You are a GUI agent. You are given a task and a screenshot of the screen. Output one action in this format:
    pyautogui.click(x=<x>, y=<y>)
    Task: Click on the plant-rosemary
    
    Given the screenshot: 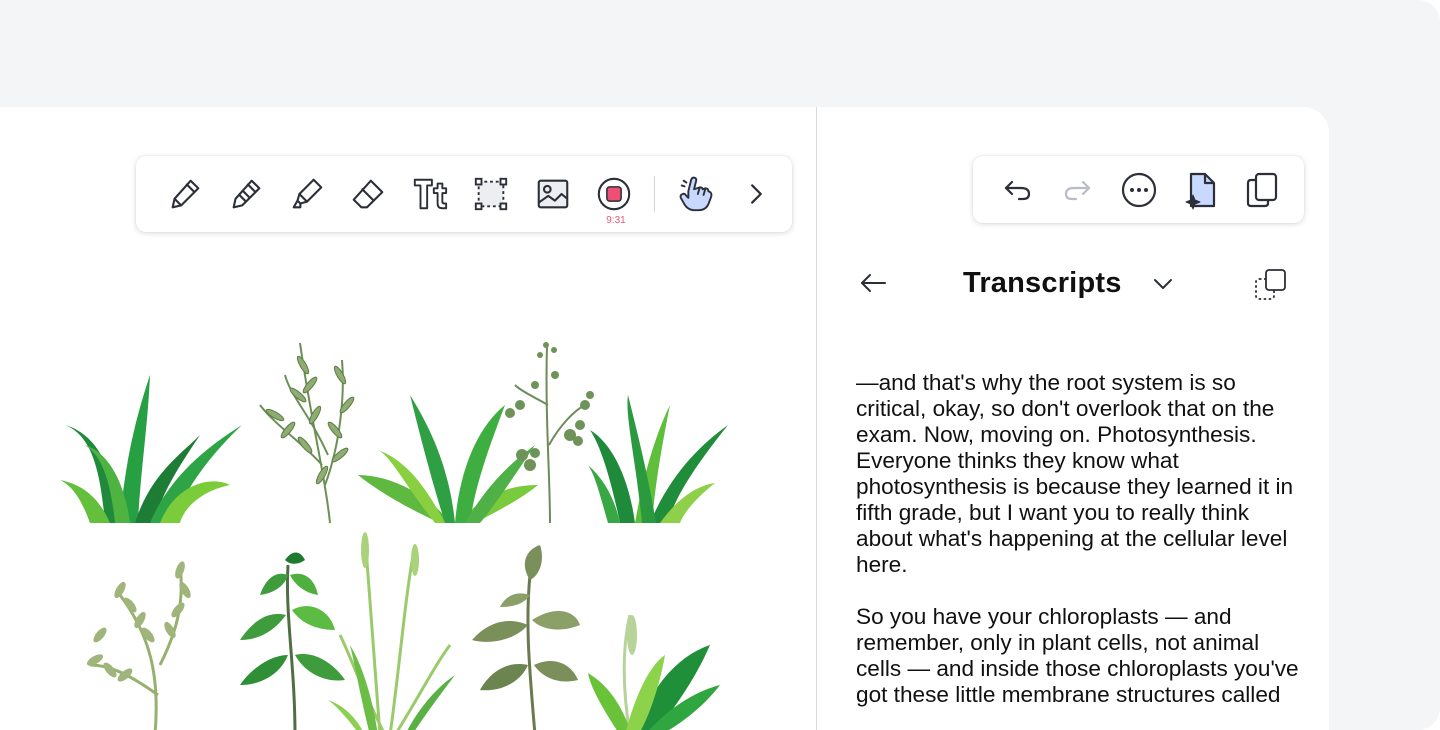 What is the action you would take?
    pyautogui.click(x=307, y=433)
    